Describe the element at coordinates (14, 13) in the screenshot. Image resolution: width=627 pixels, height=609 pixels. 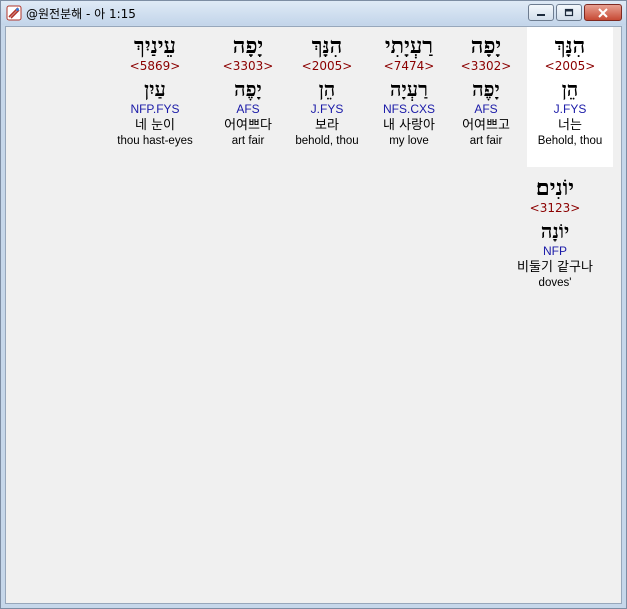
I see `app-icon` at that location.